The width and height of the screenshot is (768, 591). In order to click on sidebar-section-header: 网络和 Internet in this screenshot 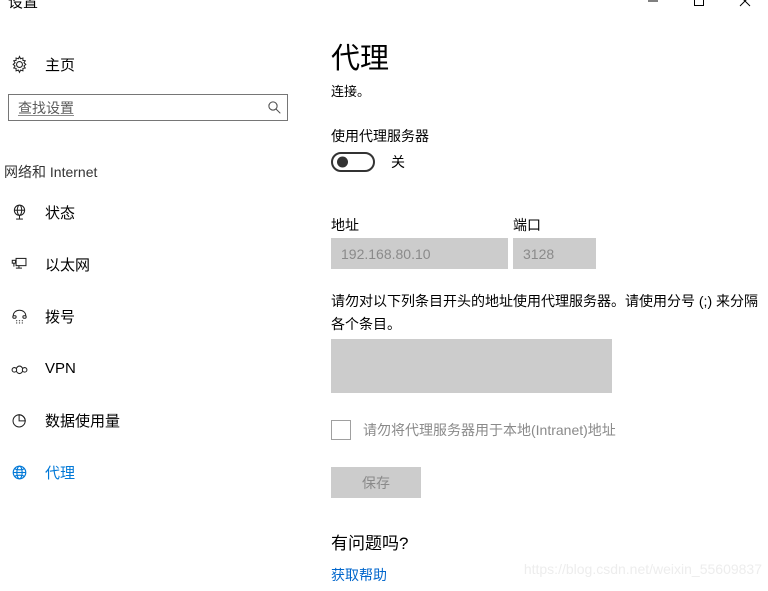, I will do `click(51, 172)`.